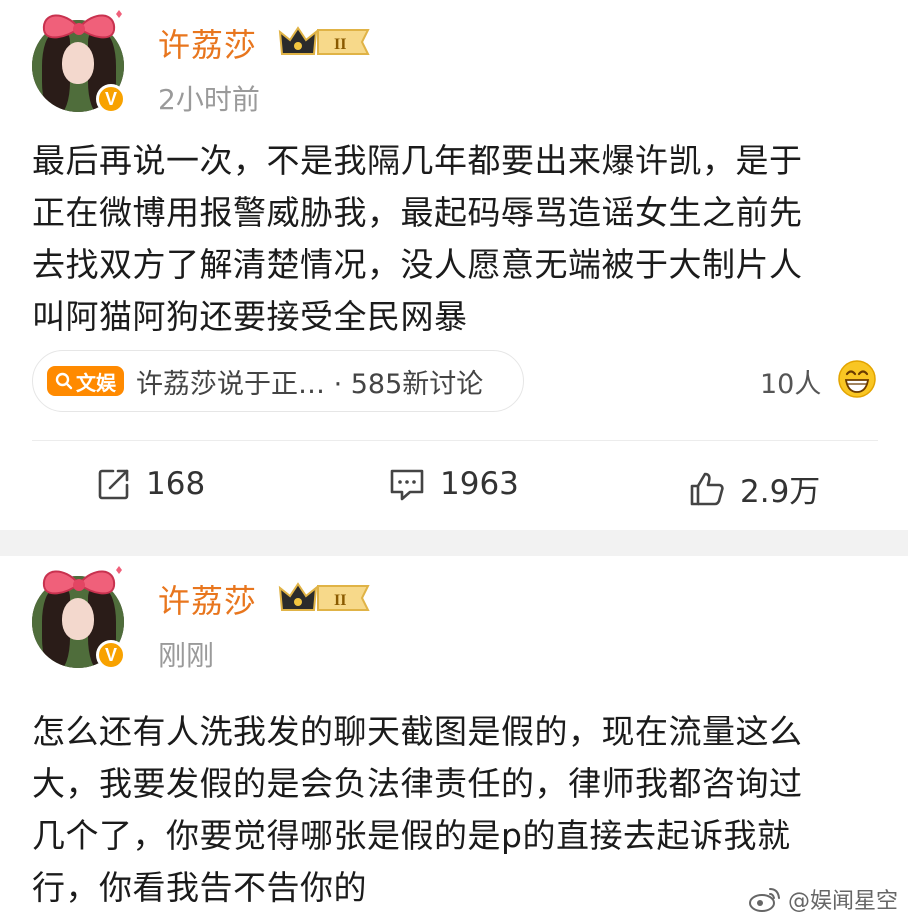 The image size is (908, 923). Describe the element at coordinates (64, 381) in the screenshot. I see `search-icon` at that location.